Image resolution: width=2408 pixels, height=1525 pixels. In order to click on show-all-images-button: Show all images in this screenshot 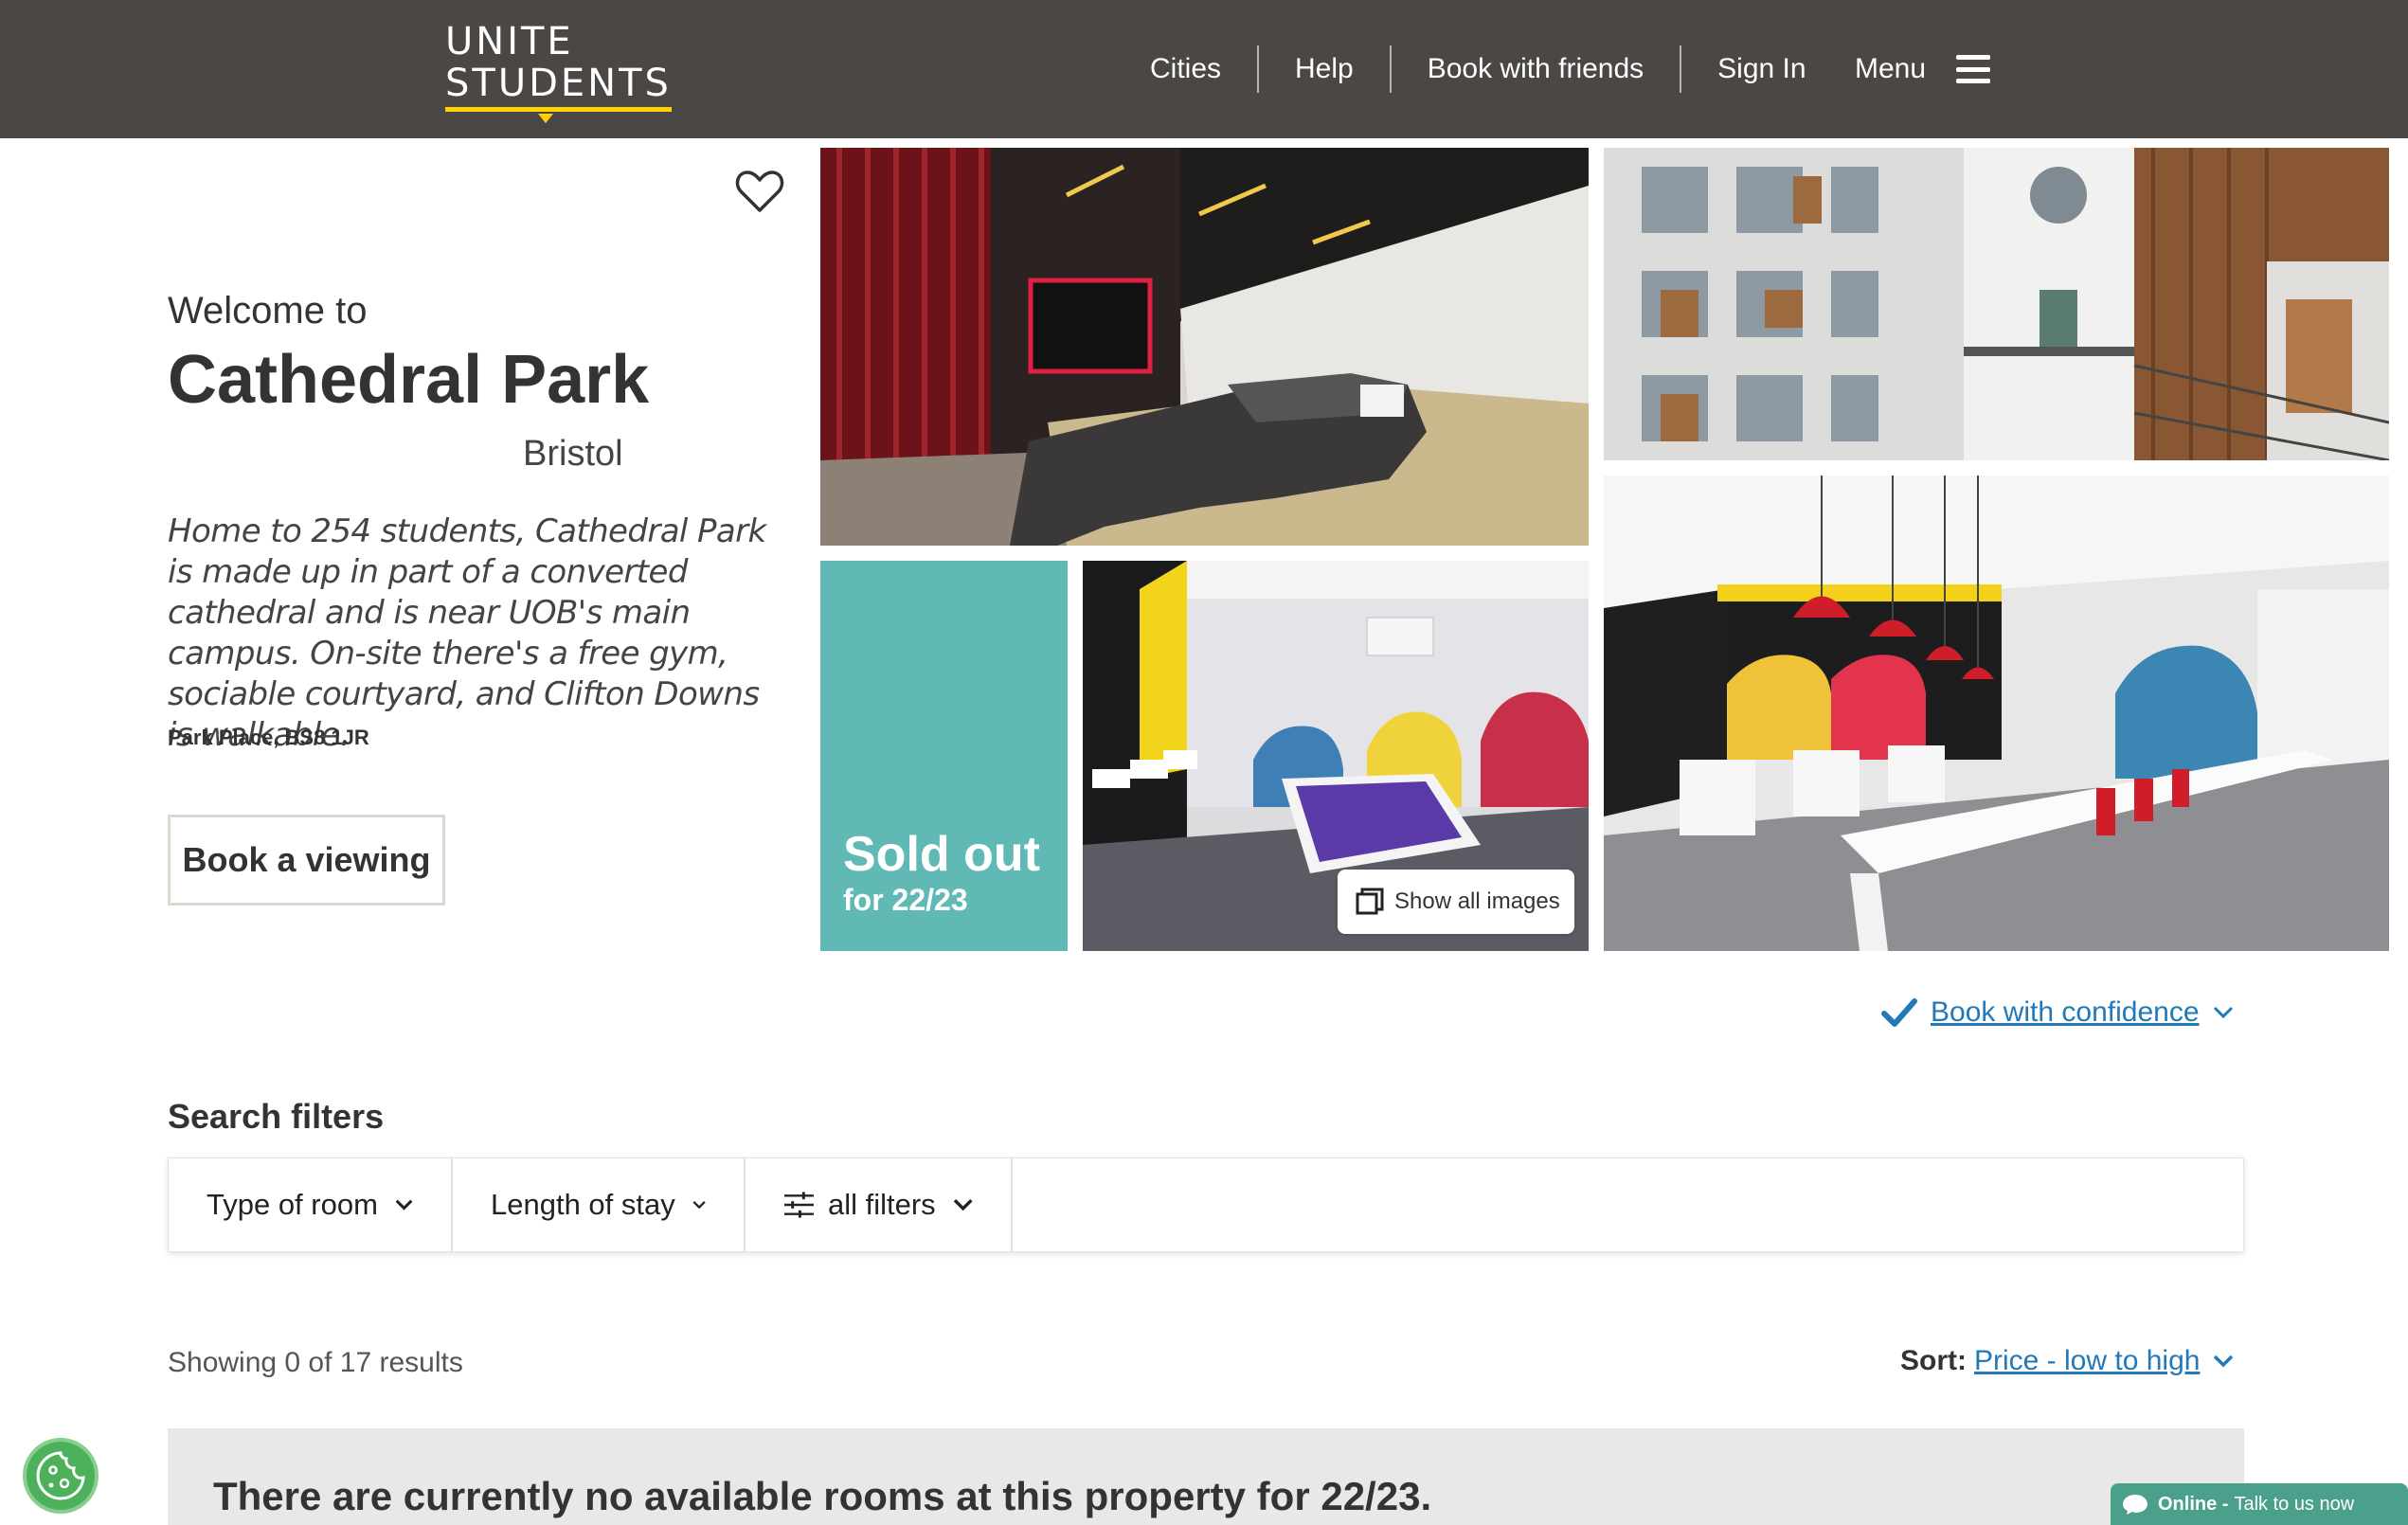, I will do `click(1456, 902)`.